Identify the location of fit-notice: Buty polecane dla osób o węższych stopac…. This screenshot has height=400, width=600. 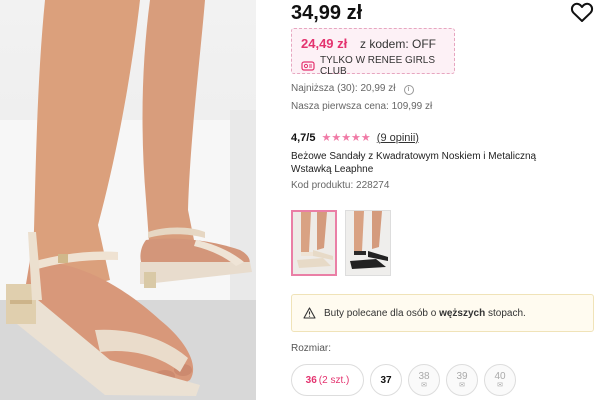
(442, 313).